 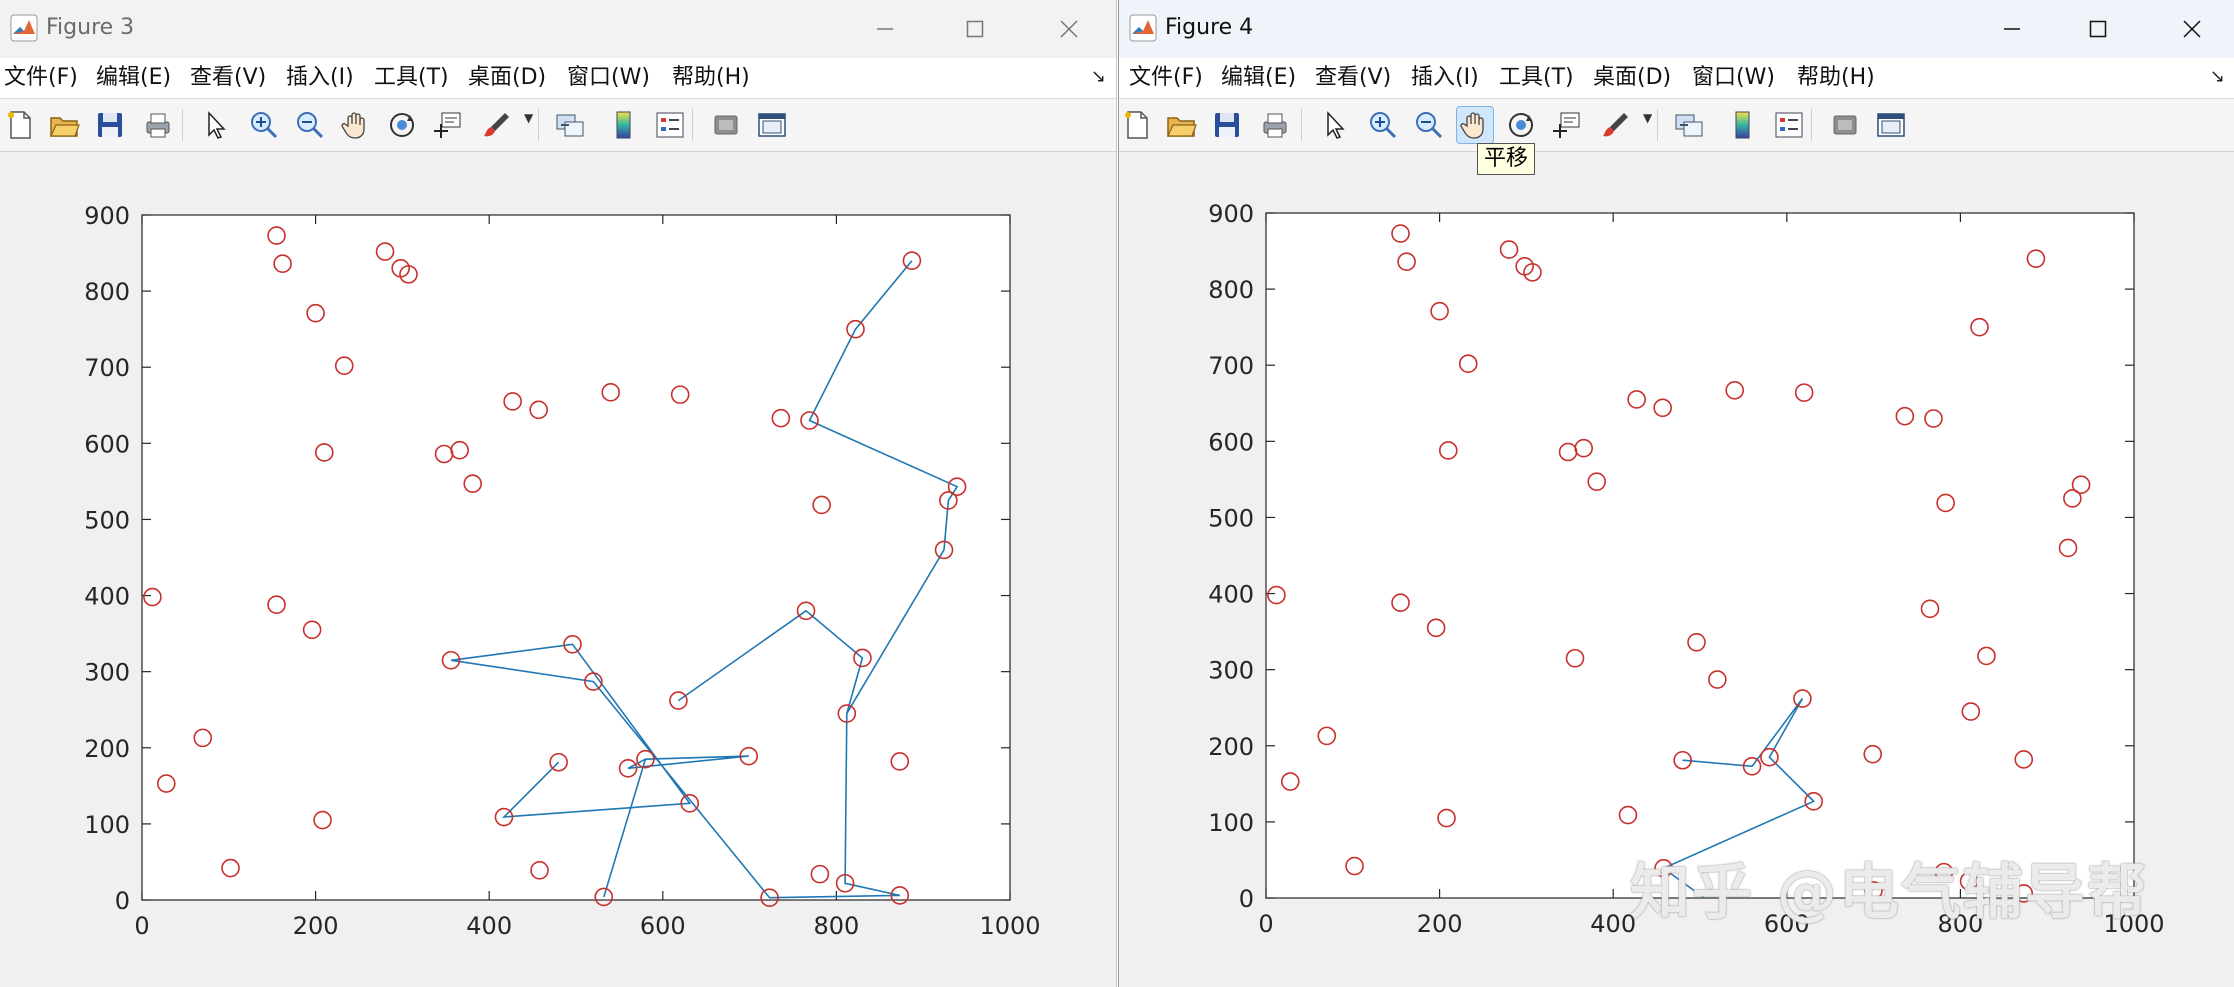 I want to click on link-plot-icon, so click(x=570, y=125).